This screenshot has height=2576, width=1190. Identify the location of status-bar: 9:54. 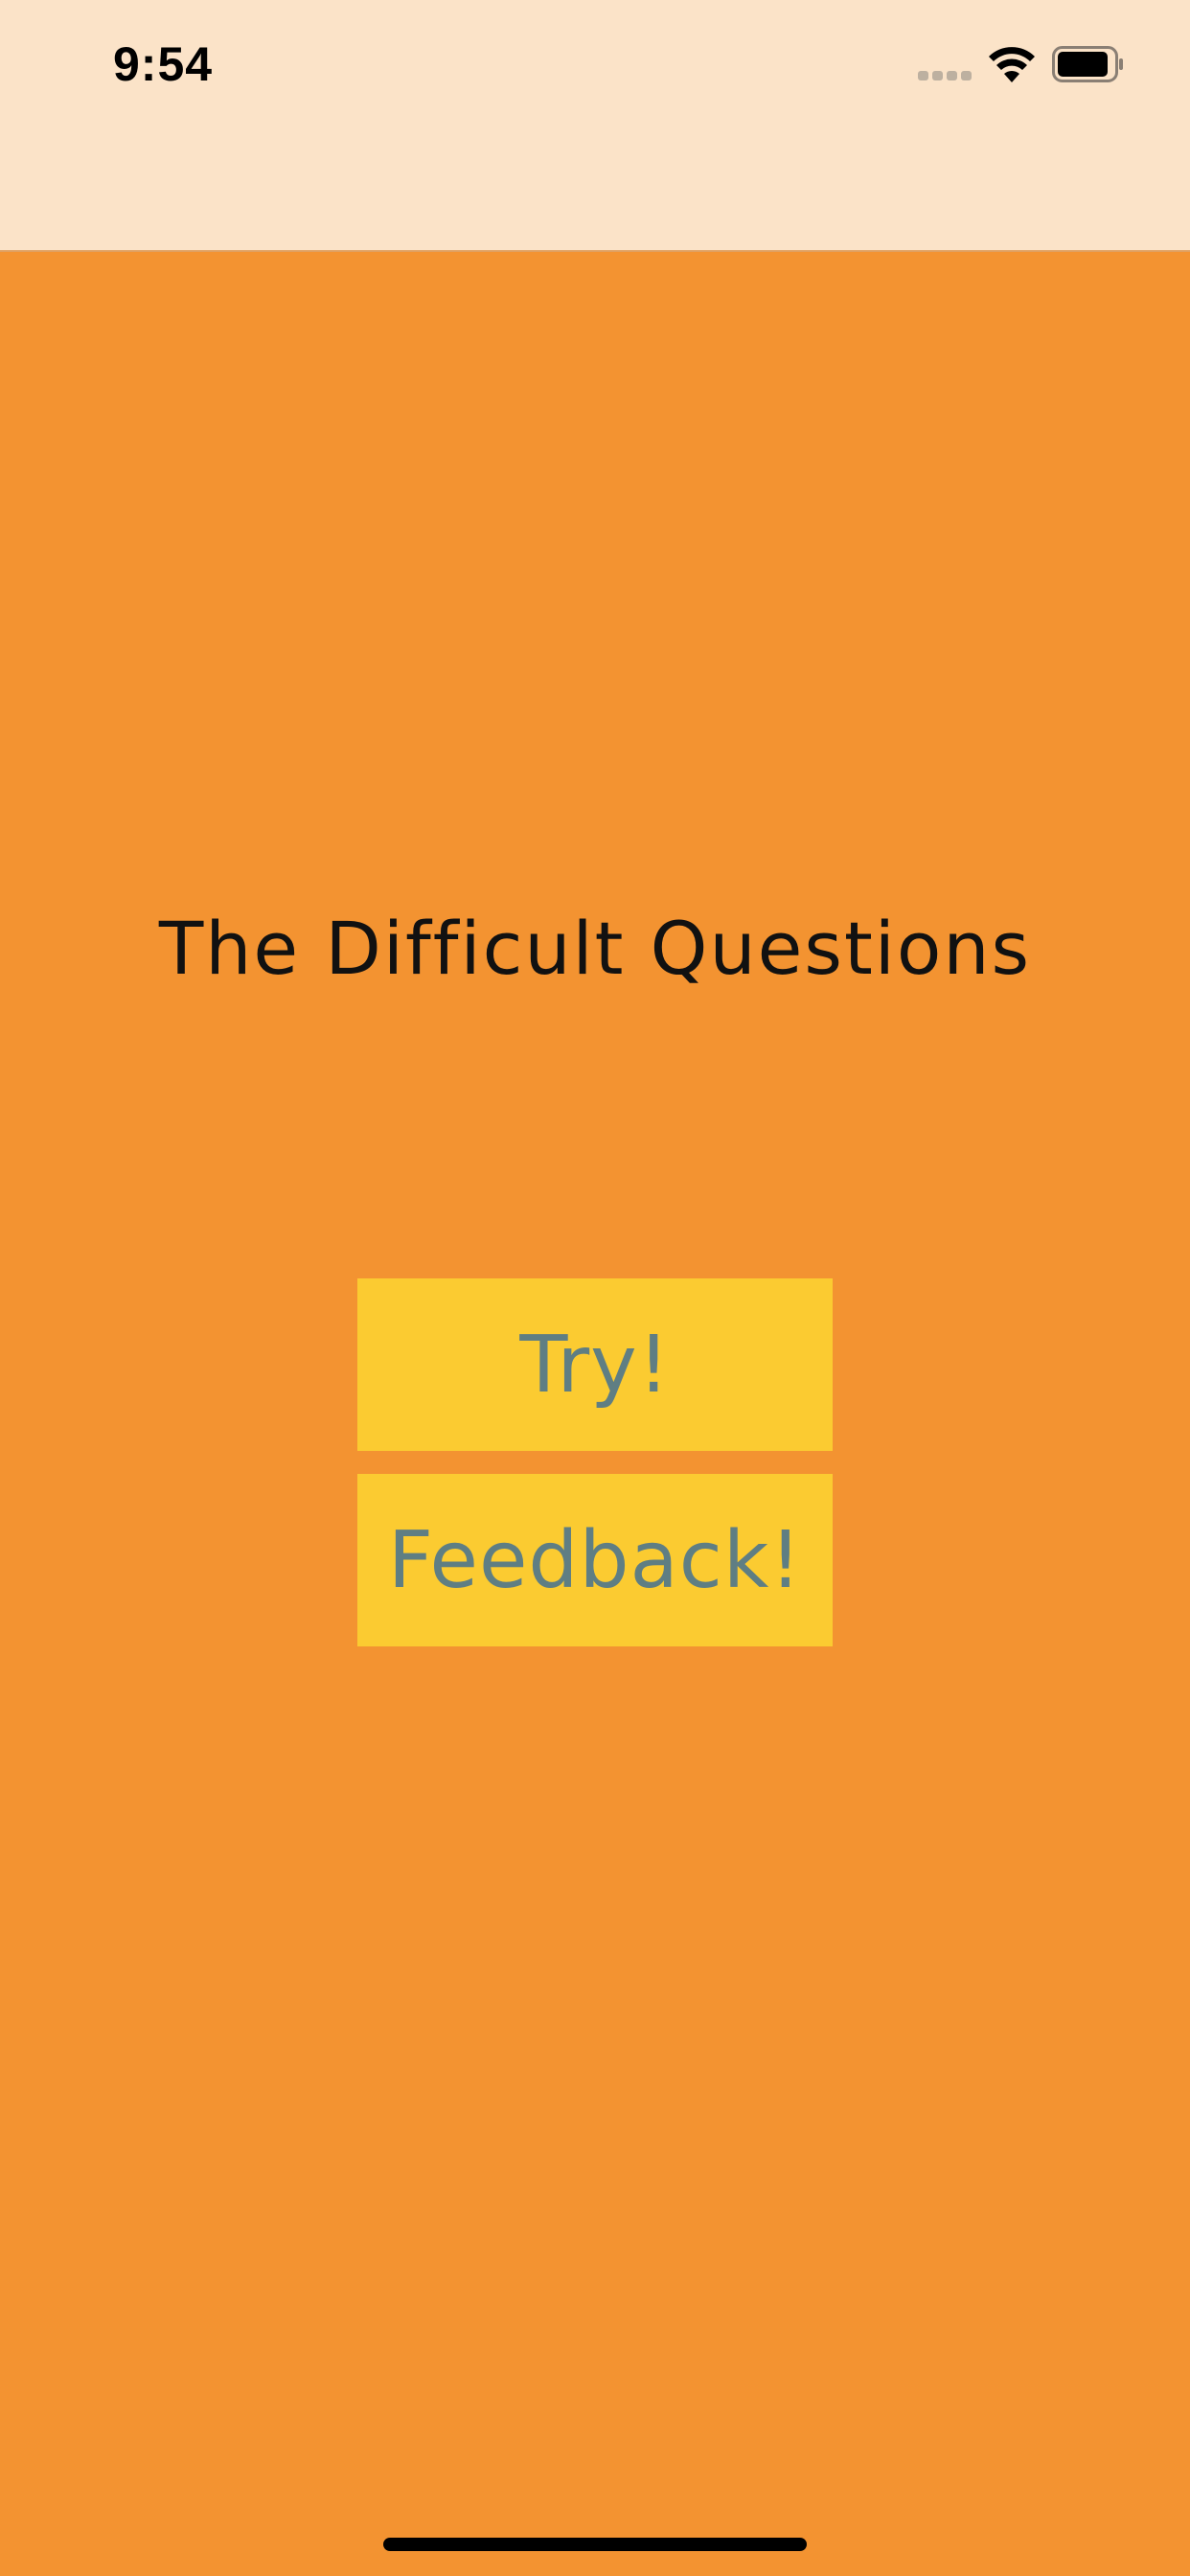
(595, 126).